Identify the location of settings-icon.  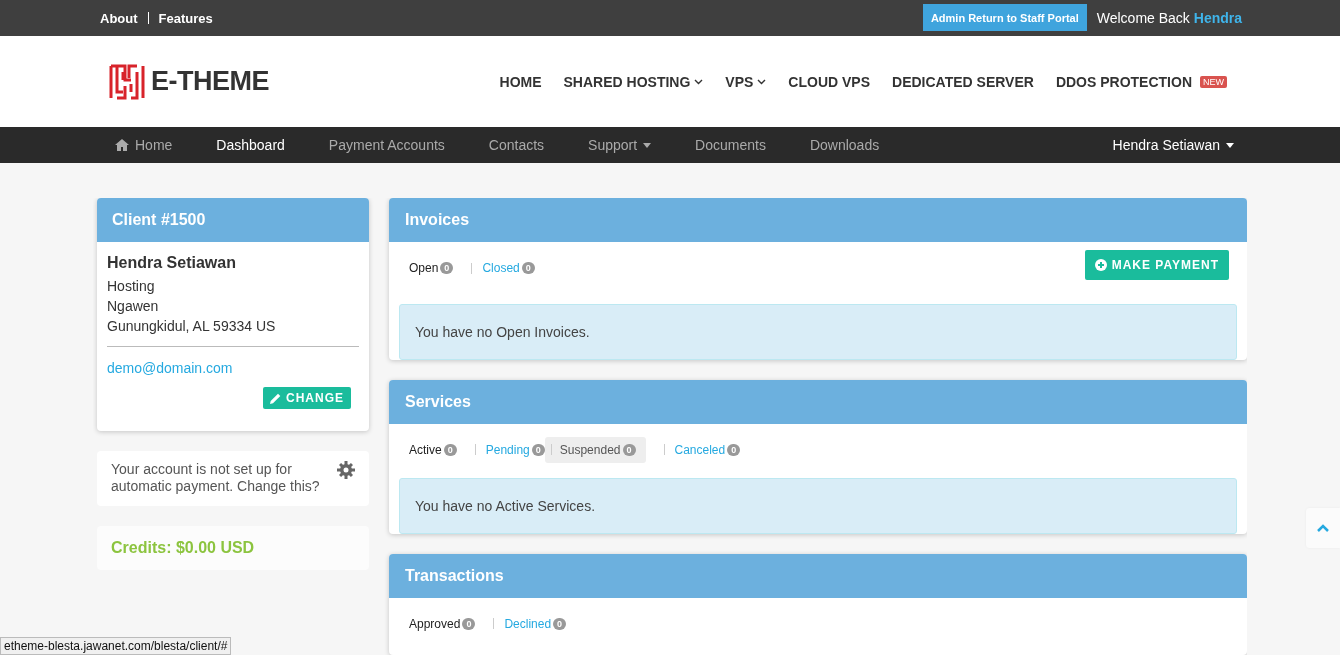
(346, 470).